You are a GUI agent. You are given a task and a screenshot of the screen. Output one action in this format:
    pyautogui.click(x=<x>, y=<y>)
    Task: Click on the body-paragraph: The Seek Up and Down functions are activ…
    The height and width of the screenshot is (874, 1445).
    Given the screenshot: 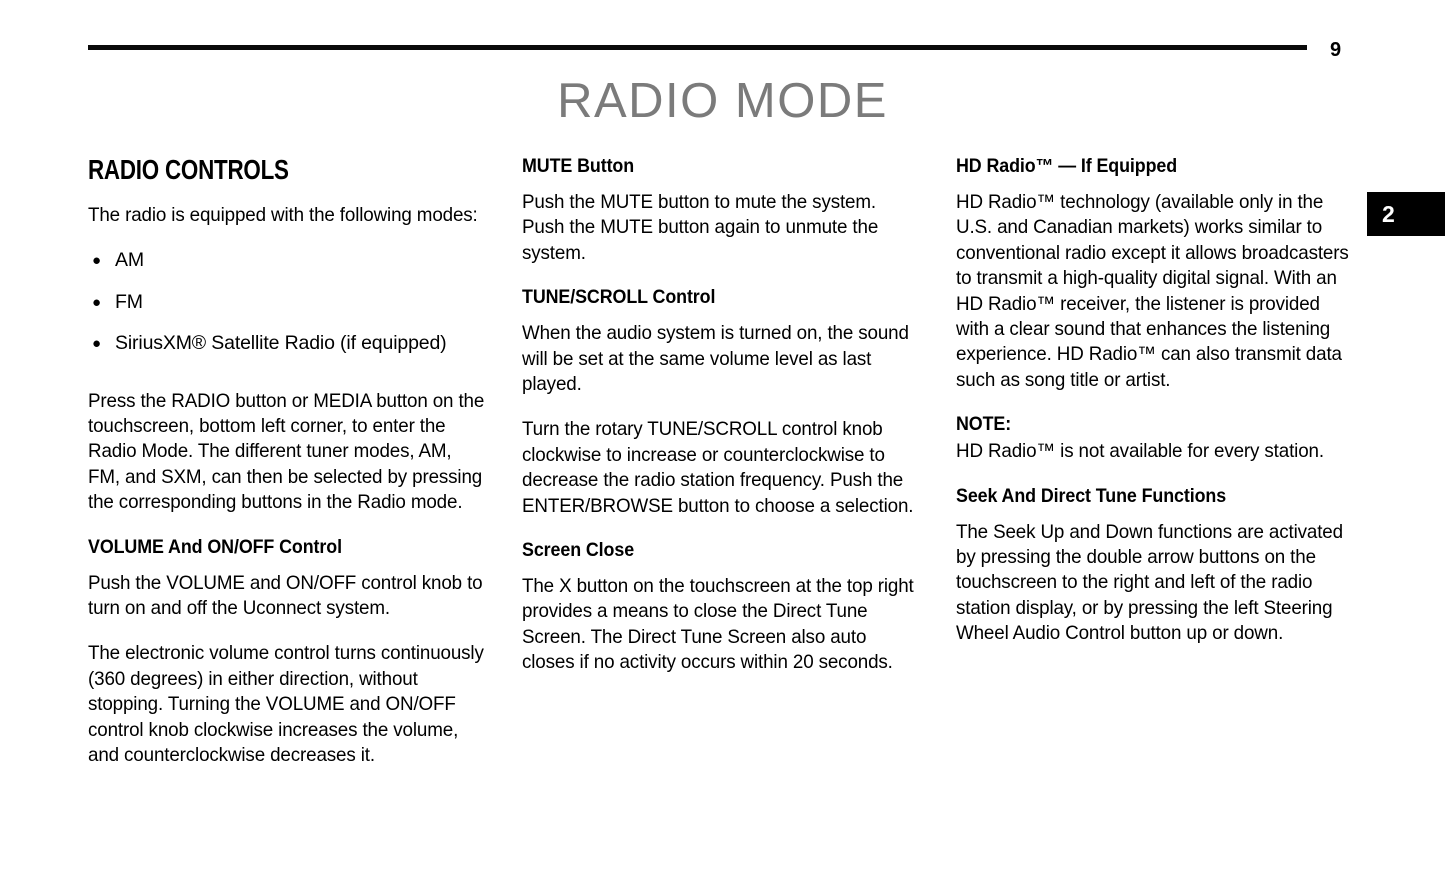 What is the action you would take?
    pyautogui.click(x=1149, y=582)
    